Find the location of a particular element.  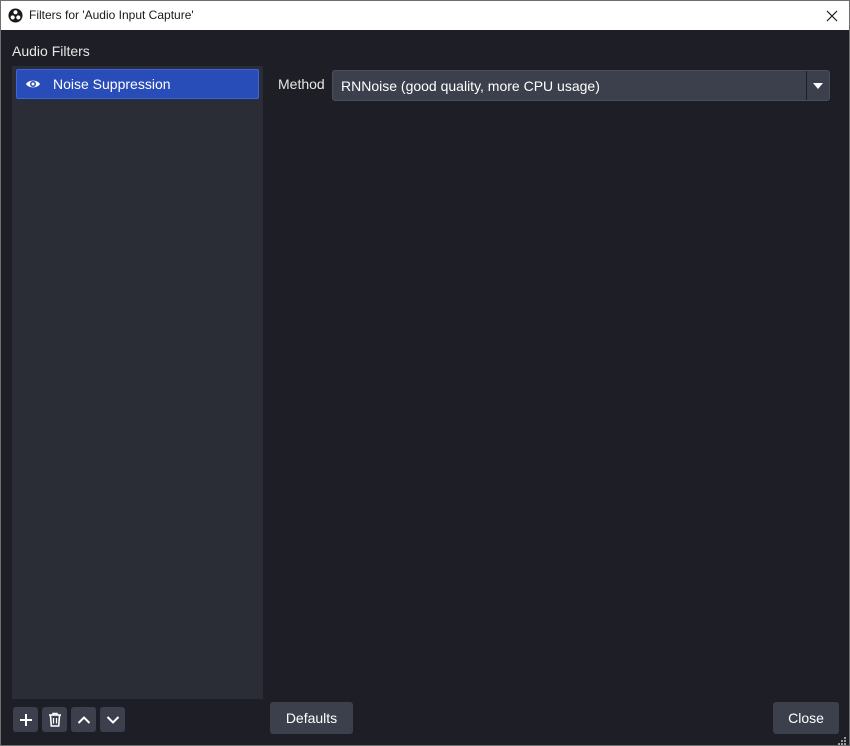

close-icon is located at coordinates (832, 15).